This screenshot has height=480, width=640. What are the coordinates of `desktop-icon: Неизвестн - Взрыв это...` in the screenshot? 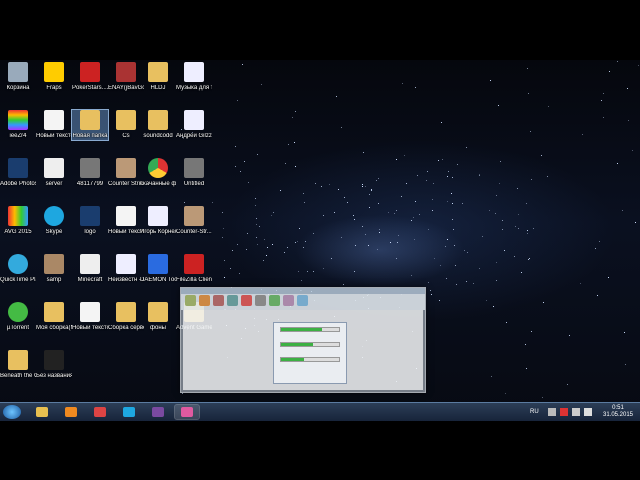 It's located at (126, 269).